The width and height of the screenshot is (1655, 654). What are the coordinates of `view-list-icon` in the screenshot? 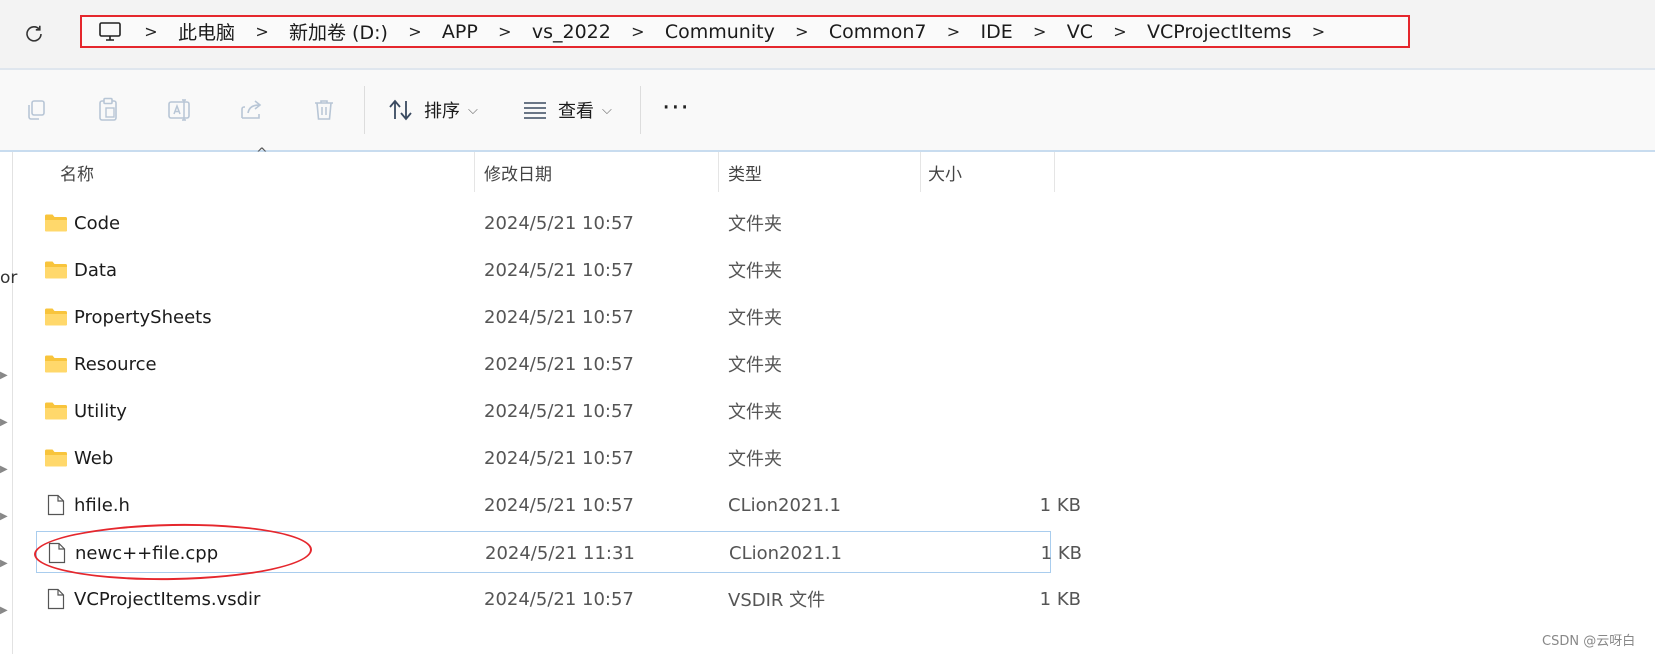 It's located at (535, 110).